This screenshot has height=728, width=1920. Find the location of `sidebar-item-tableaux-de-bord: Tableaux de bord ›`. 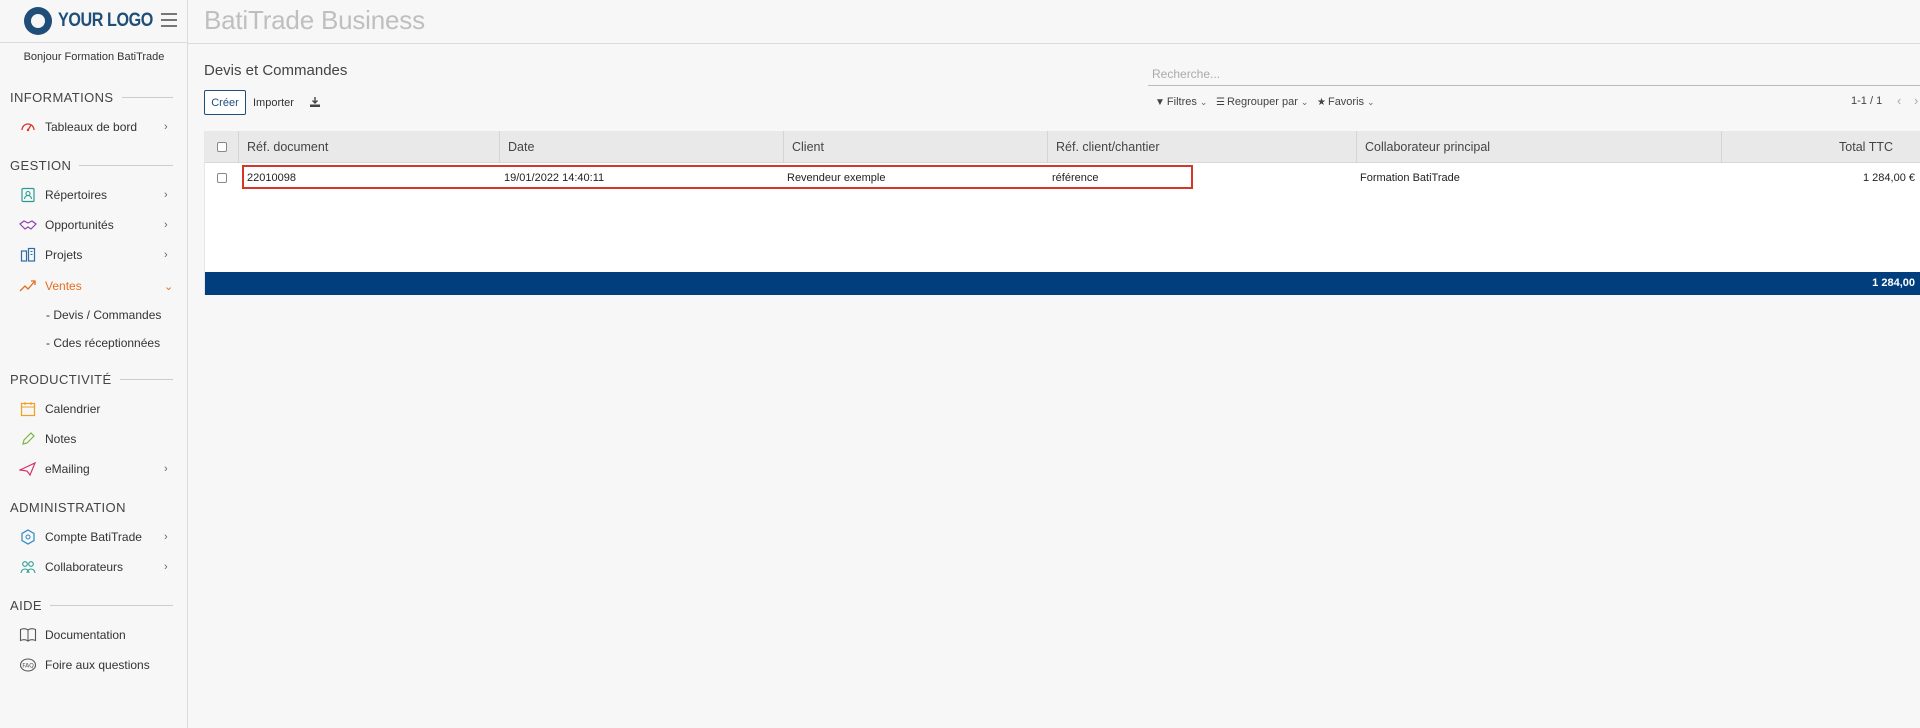

sidebar-item-tableaux-de-bord: Tableaux de bord › is located at coordinates (94, 127).